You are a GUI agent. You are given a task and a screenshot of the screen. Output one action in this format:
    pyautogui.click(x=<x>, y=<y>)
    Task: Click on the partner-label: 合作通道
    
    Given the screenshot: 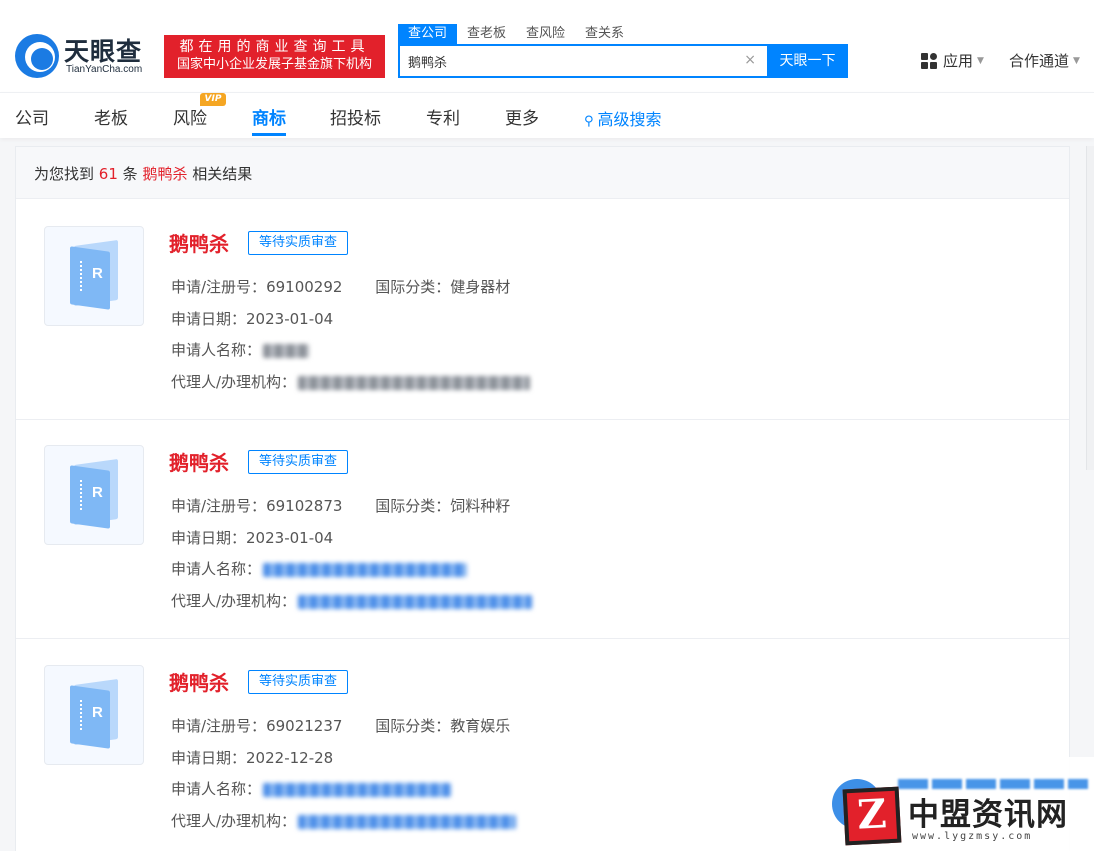 What is the action you would take?
    pyautogui.click(x=1039, y=61)
    